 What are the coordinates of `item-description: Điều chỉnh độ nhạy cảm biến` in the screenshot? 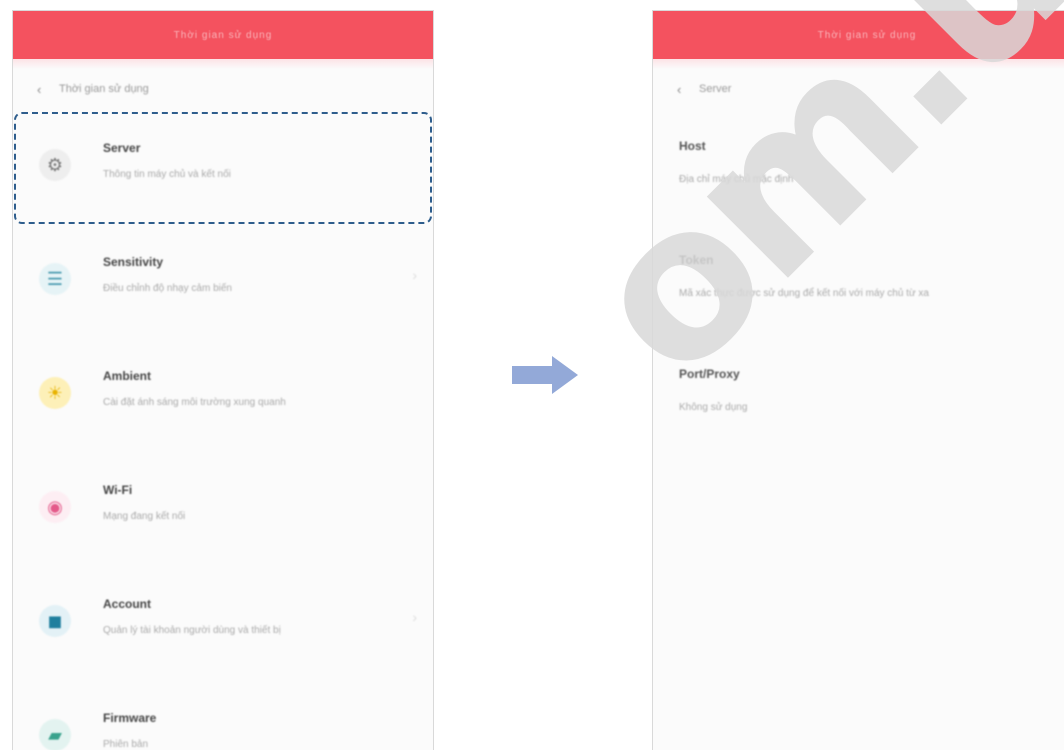 It's located at (167, 288).